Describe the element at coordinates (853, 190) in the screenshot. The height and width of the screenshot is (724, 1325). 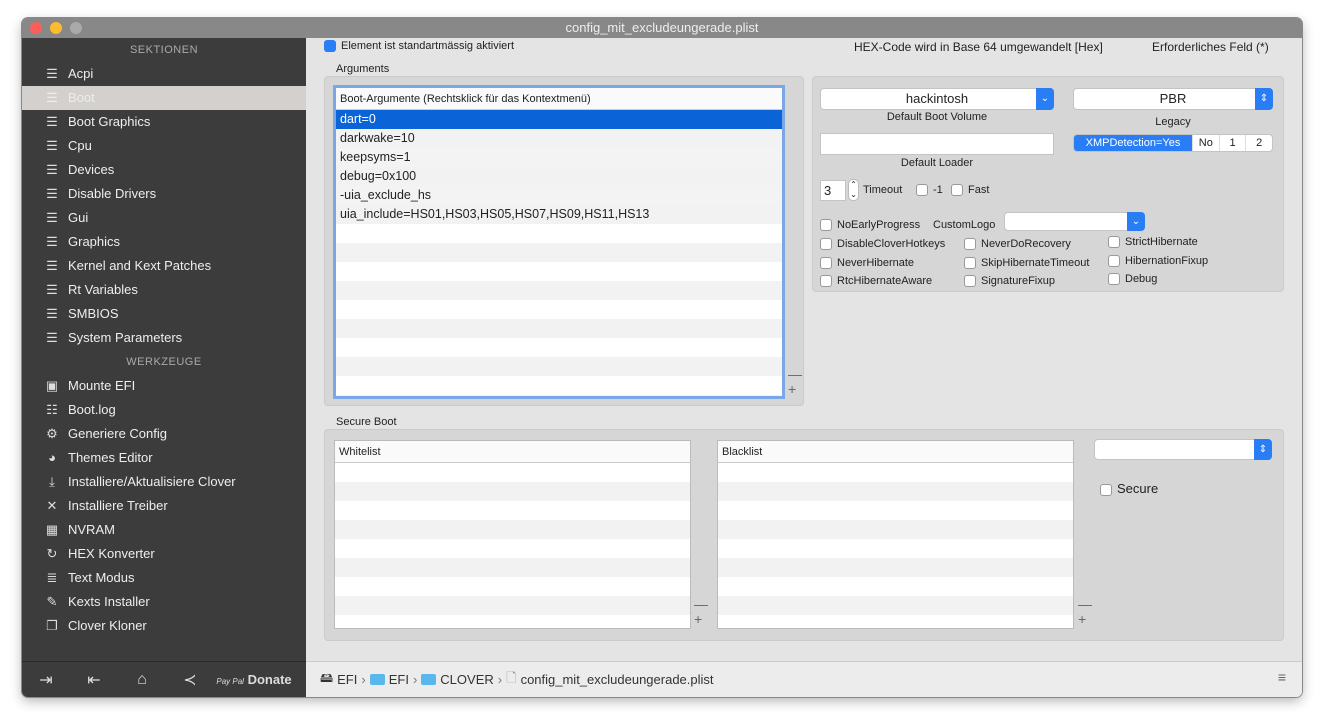
I see `timeout-stepper: ⌃ ⌄` at that location.